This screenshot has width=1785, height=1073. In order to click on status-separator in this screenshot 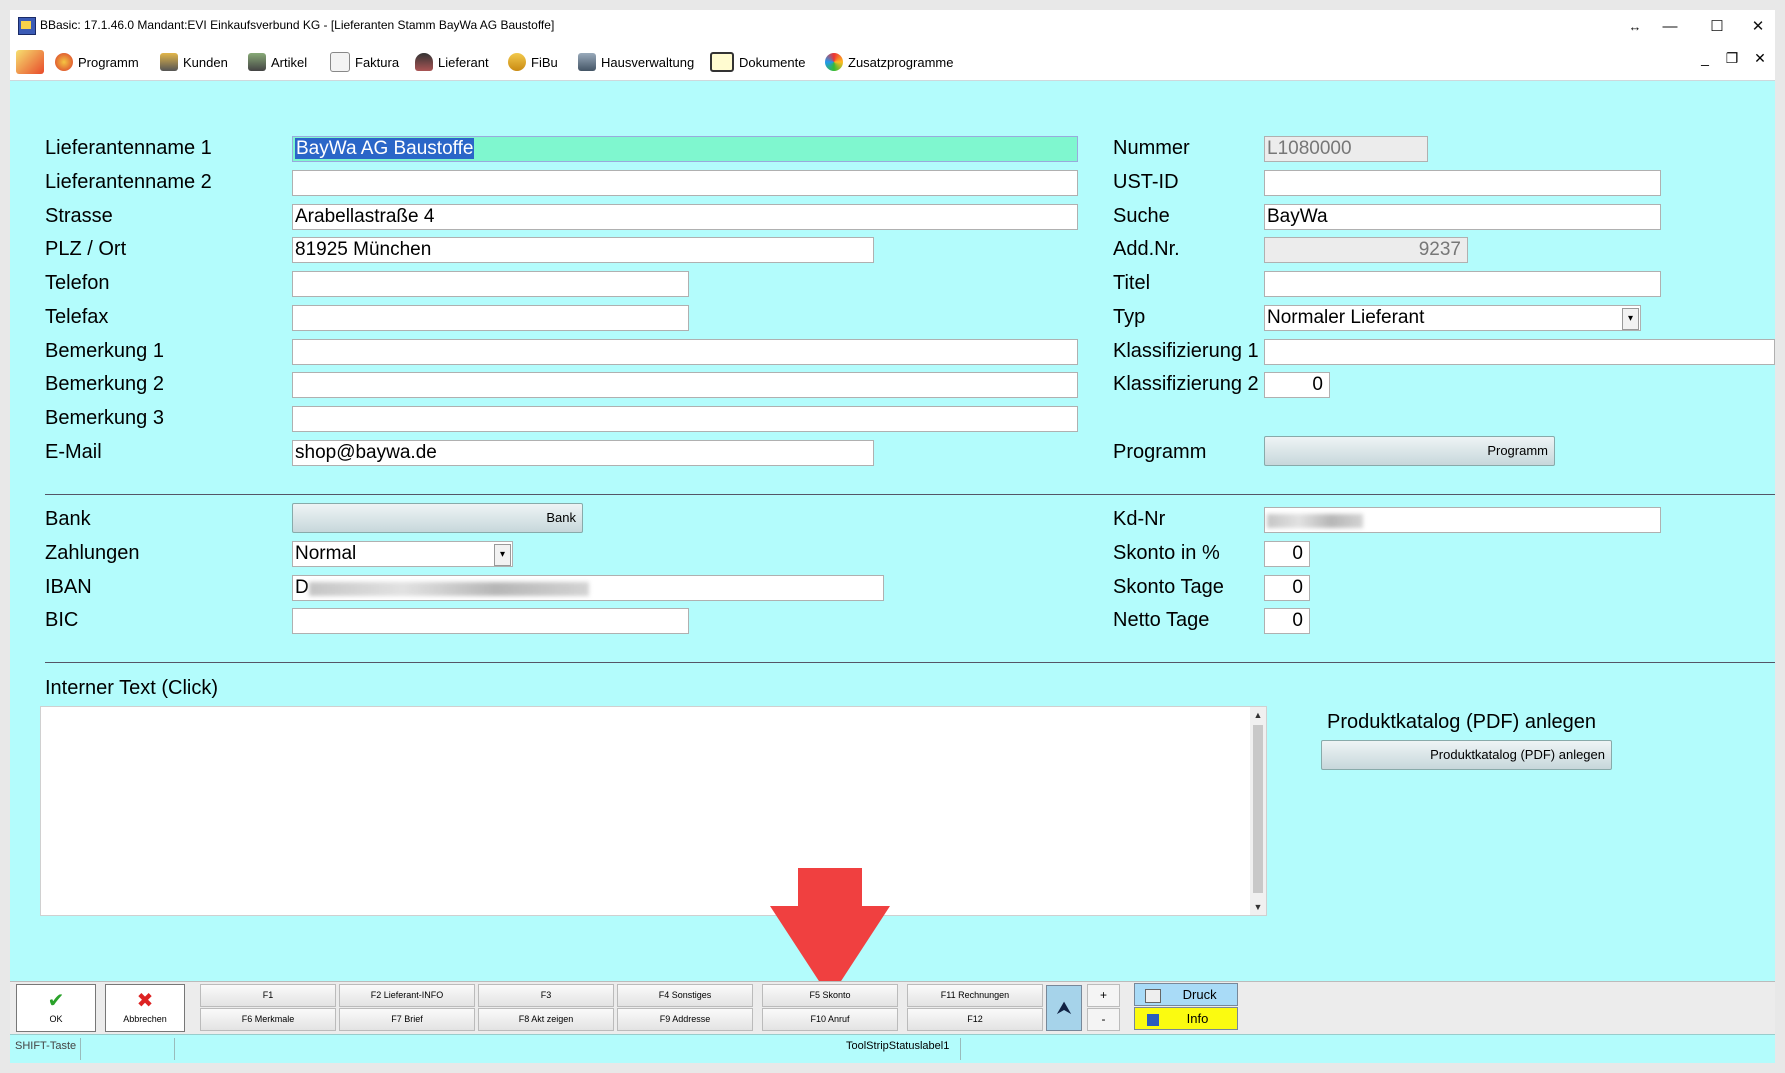, I will do `click(80, 1049)`.